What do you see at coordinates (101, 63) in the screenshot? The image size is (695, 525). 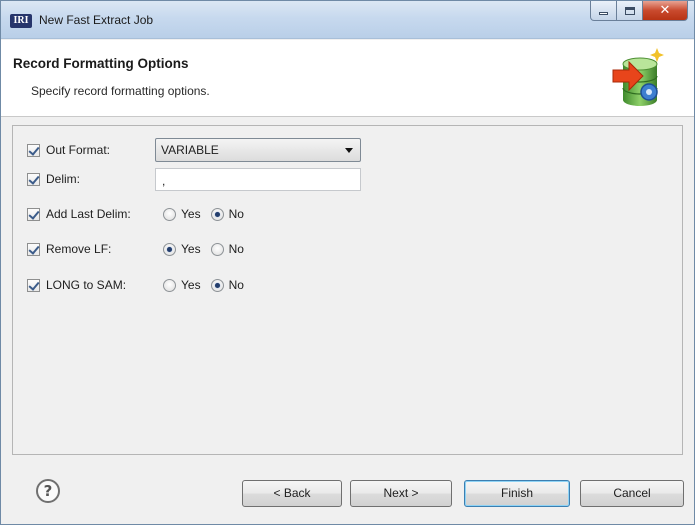 I see `page-title: Record Formatting Options` at bounding box center [101, 63].